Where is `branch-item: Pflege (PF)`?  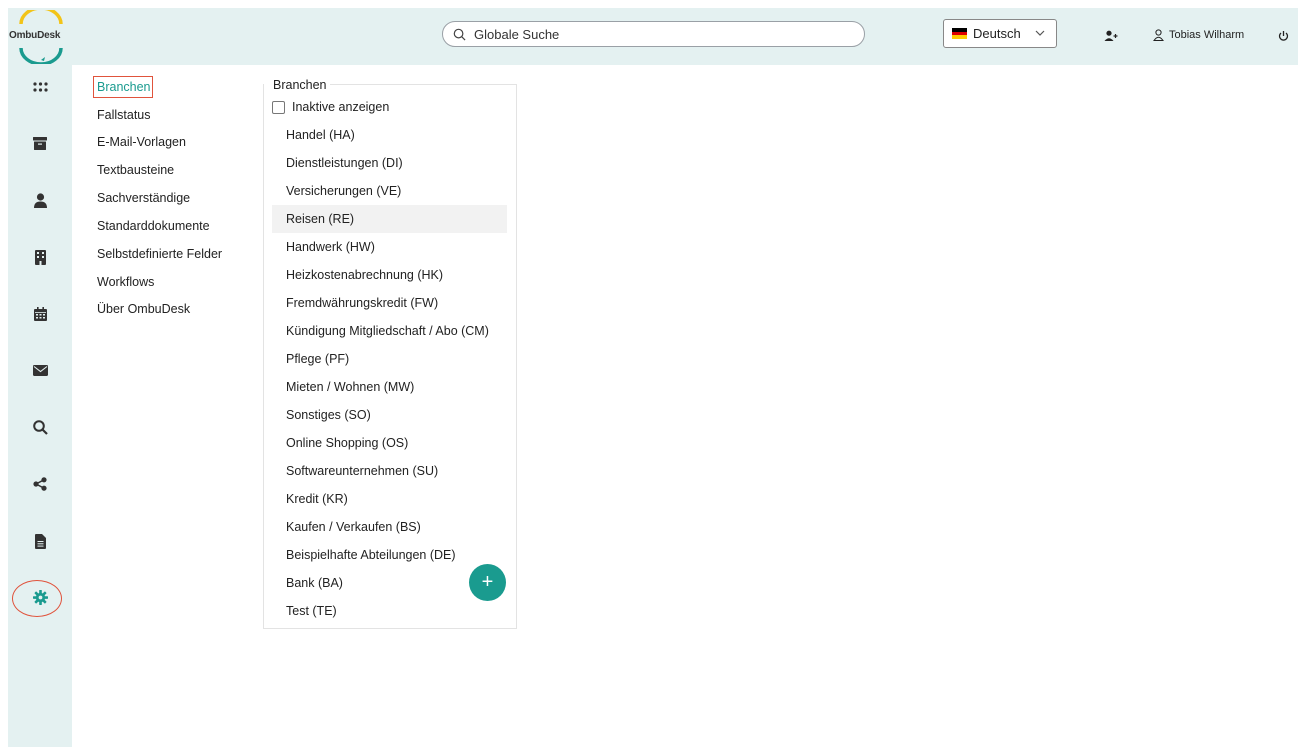
branch-item: Pflege (PF) is located at coordinates (389, 359).